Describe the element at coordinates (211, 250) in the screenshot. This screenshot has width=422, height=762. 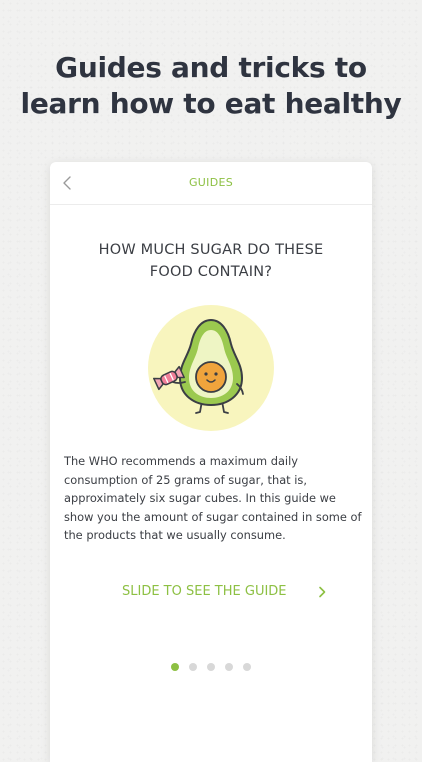
I see `guide-title-line-1: HOW MUCH SUGAR DO THESE` at that location.